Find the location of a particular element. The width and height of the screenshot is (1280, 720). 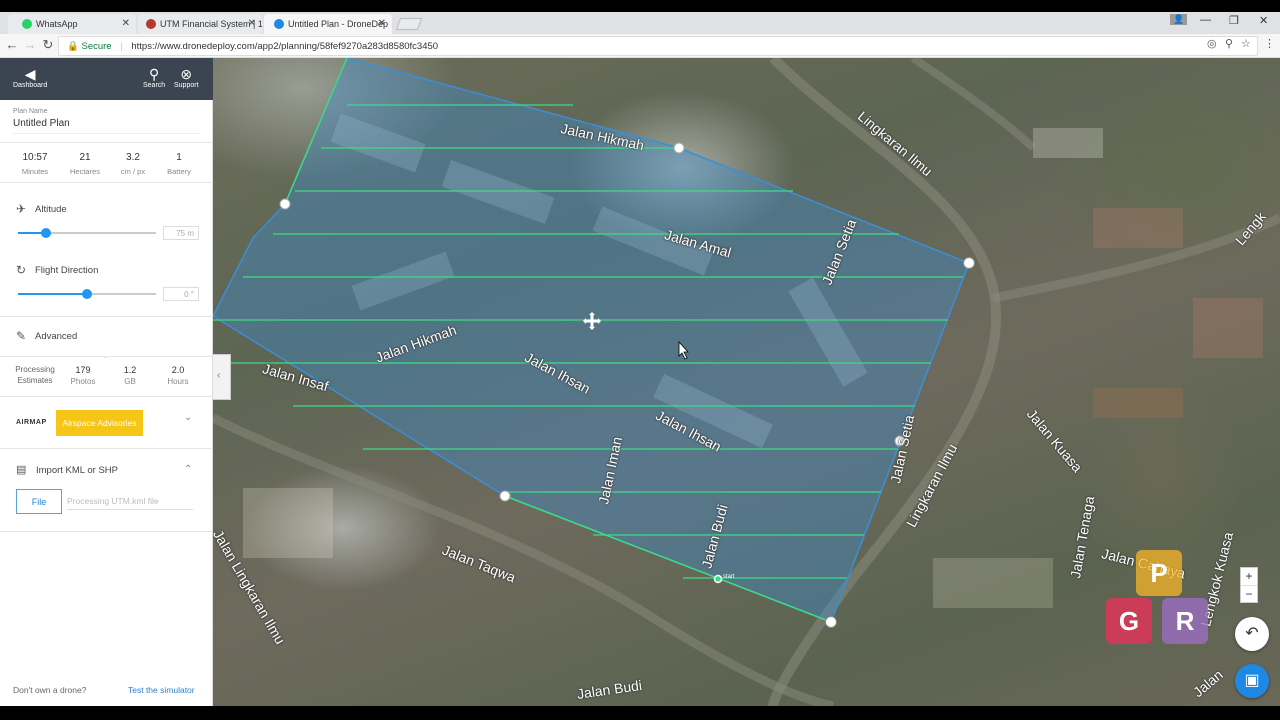

save-button: ▣ is located at coordinates (1252, 681).